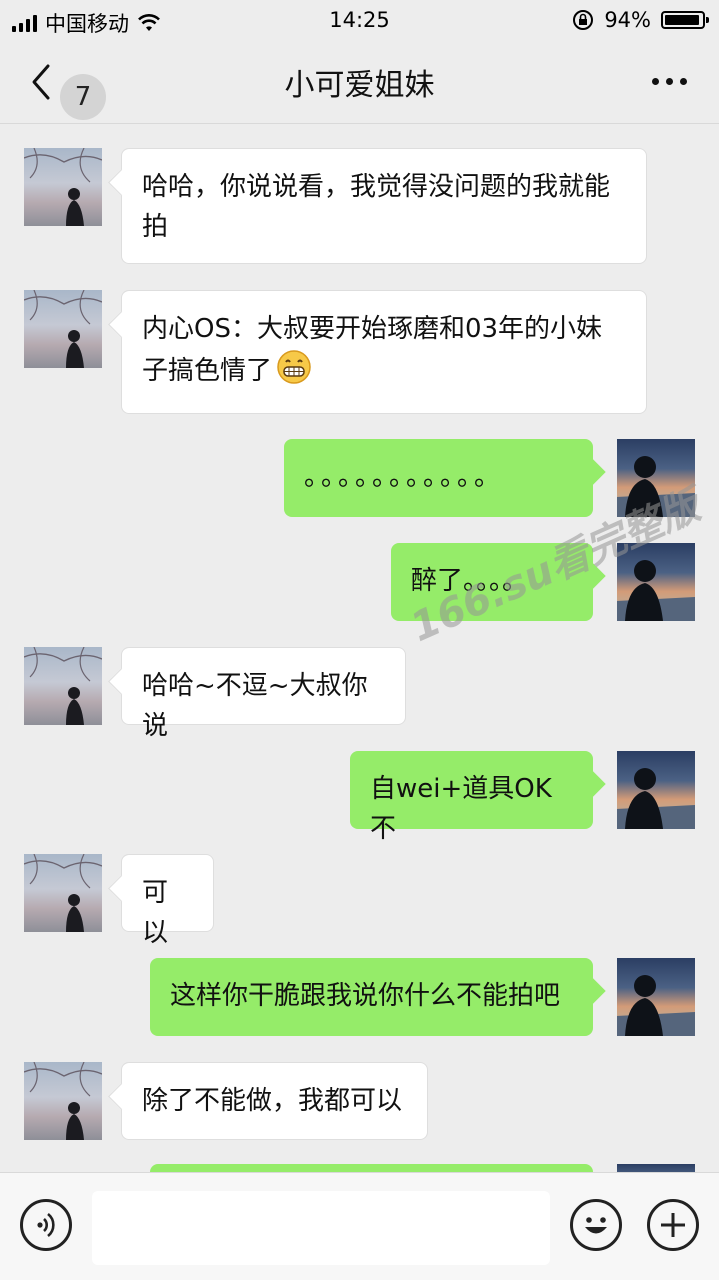 Image resolution: width=719 pixels, height=1280 pixels. I want to click on input-bar, so click(359, 1226).